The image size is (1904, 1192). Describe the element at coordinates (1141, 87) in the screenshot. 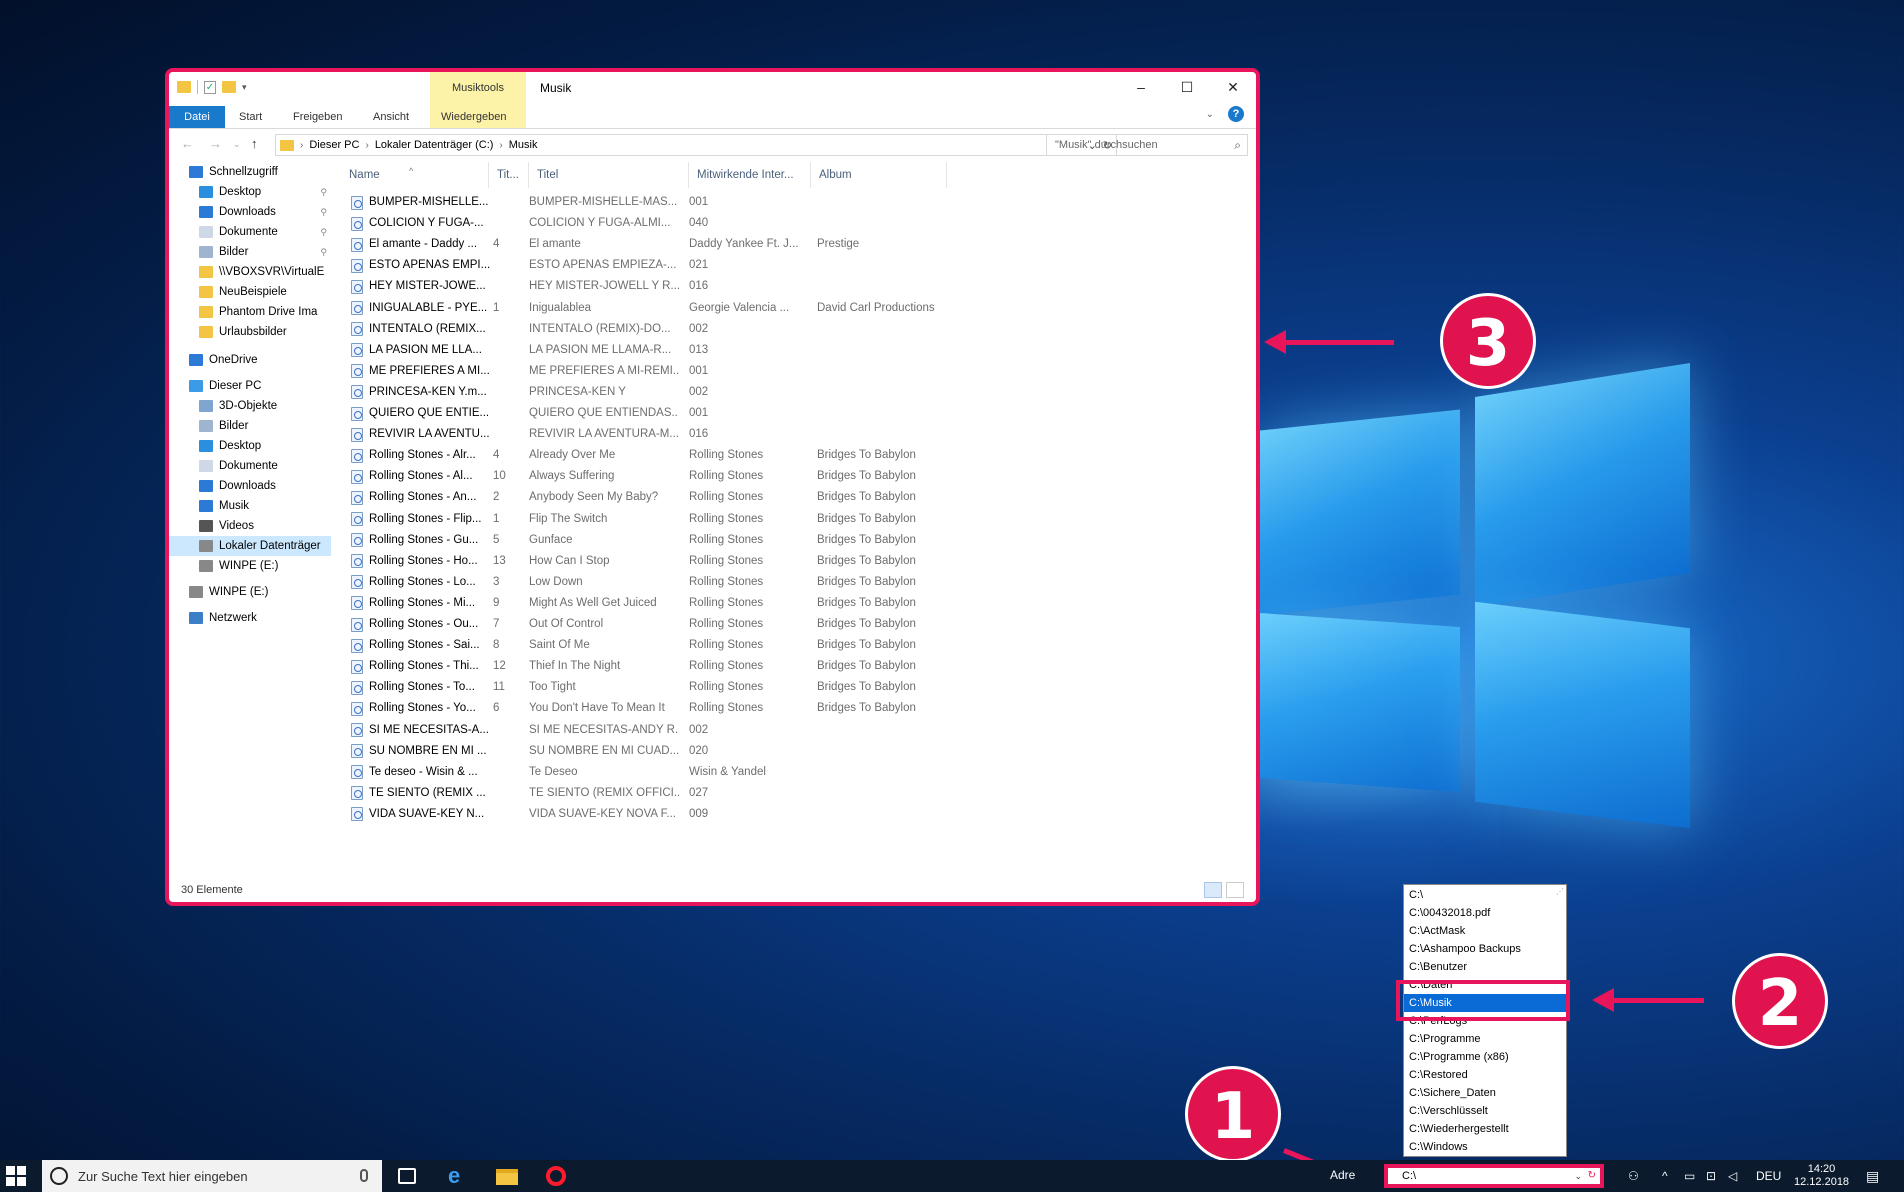

I see `minimize-button: –` at that location.